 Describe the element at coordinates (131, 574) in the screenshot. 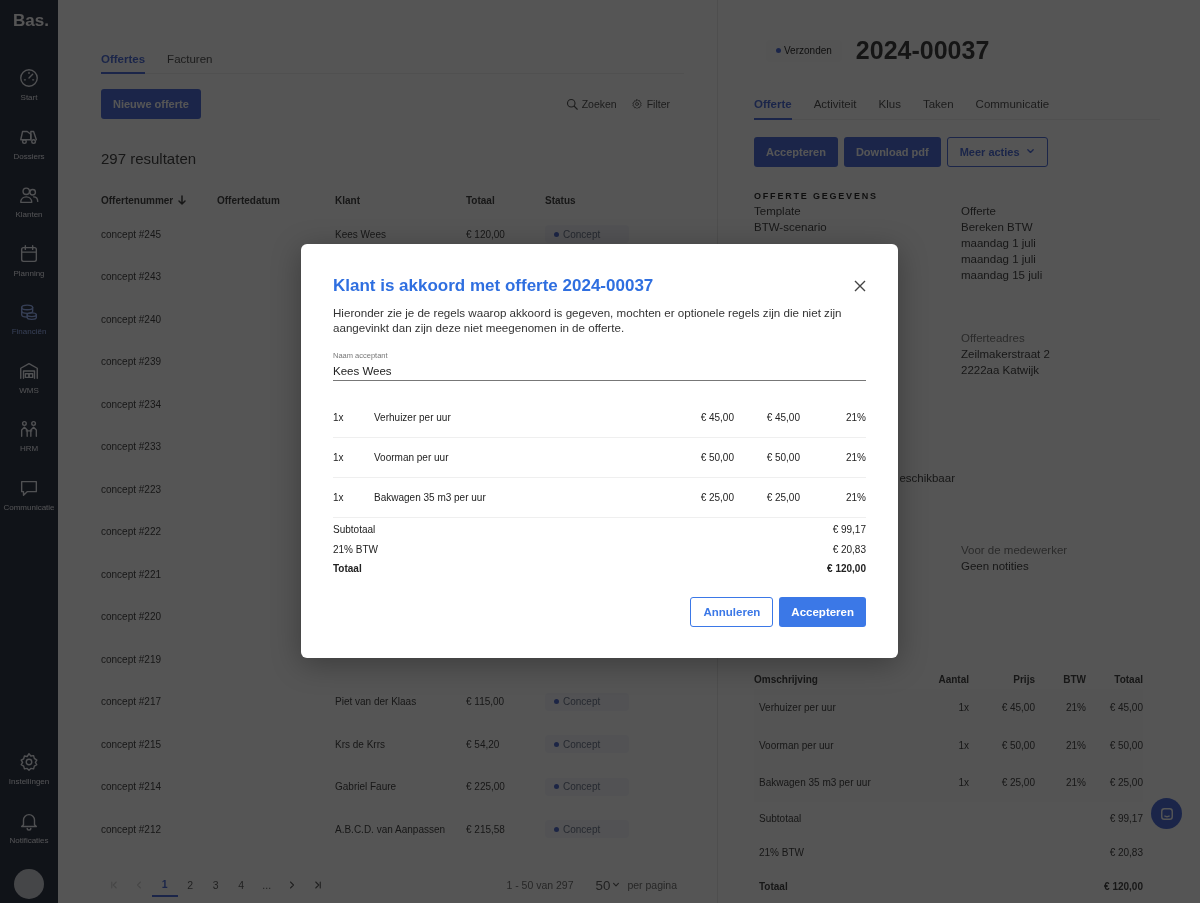

I see `table-cell: concept #221` at that location.